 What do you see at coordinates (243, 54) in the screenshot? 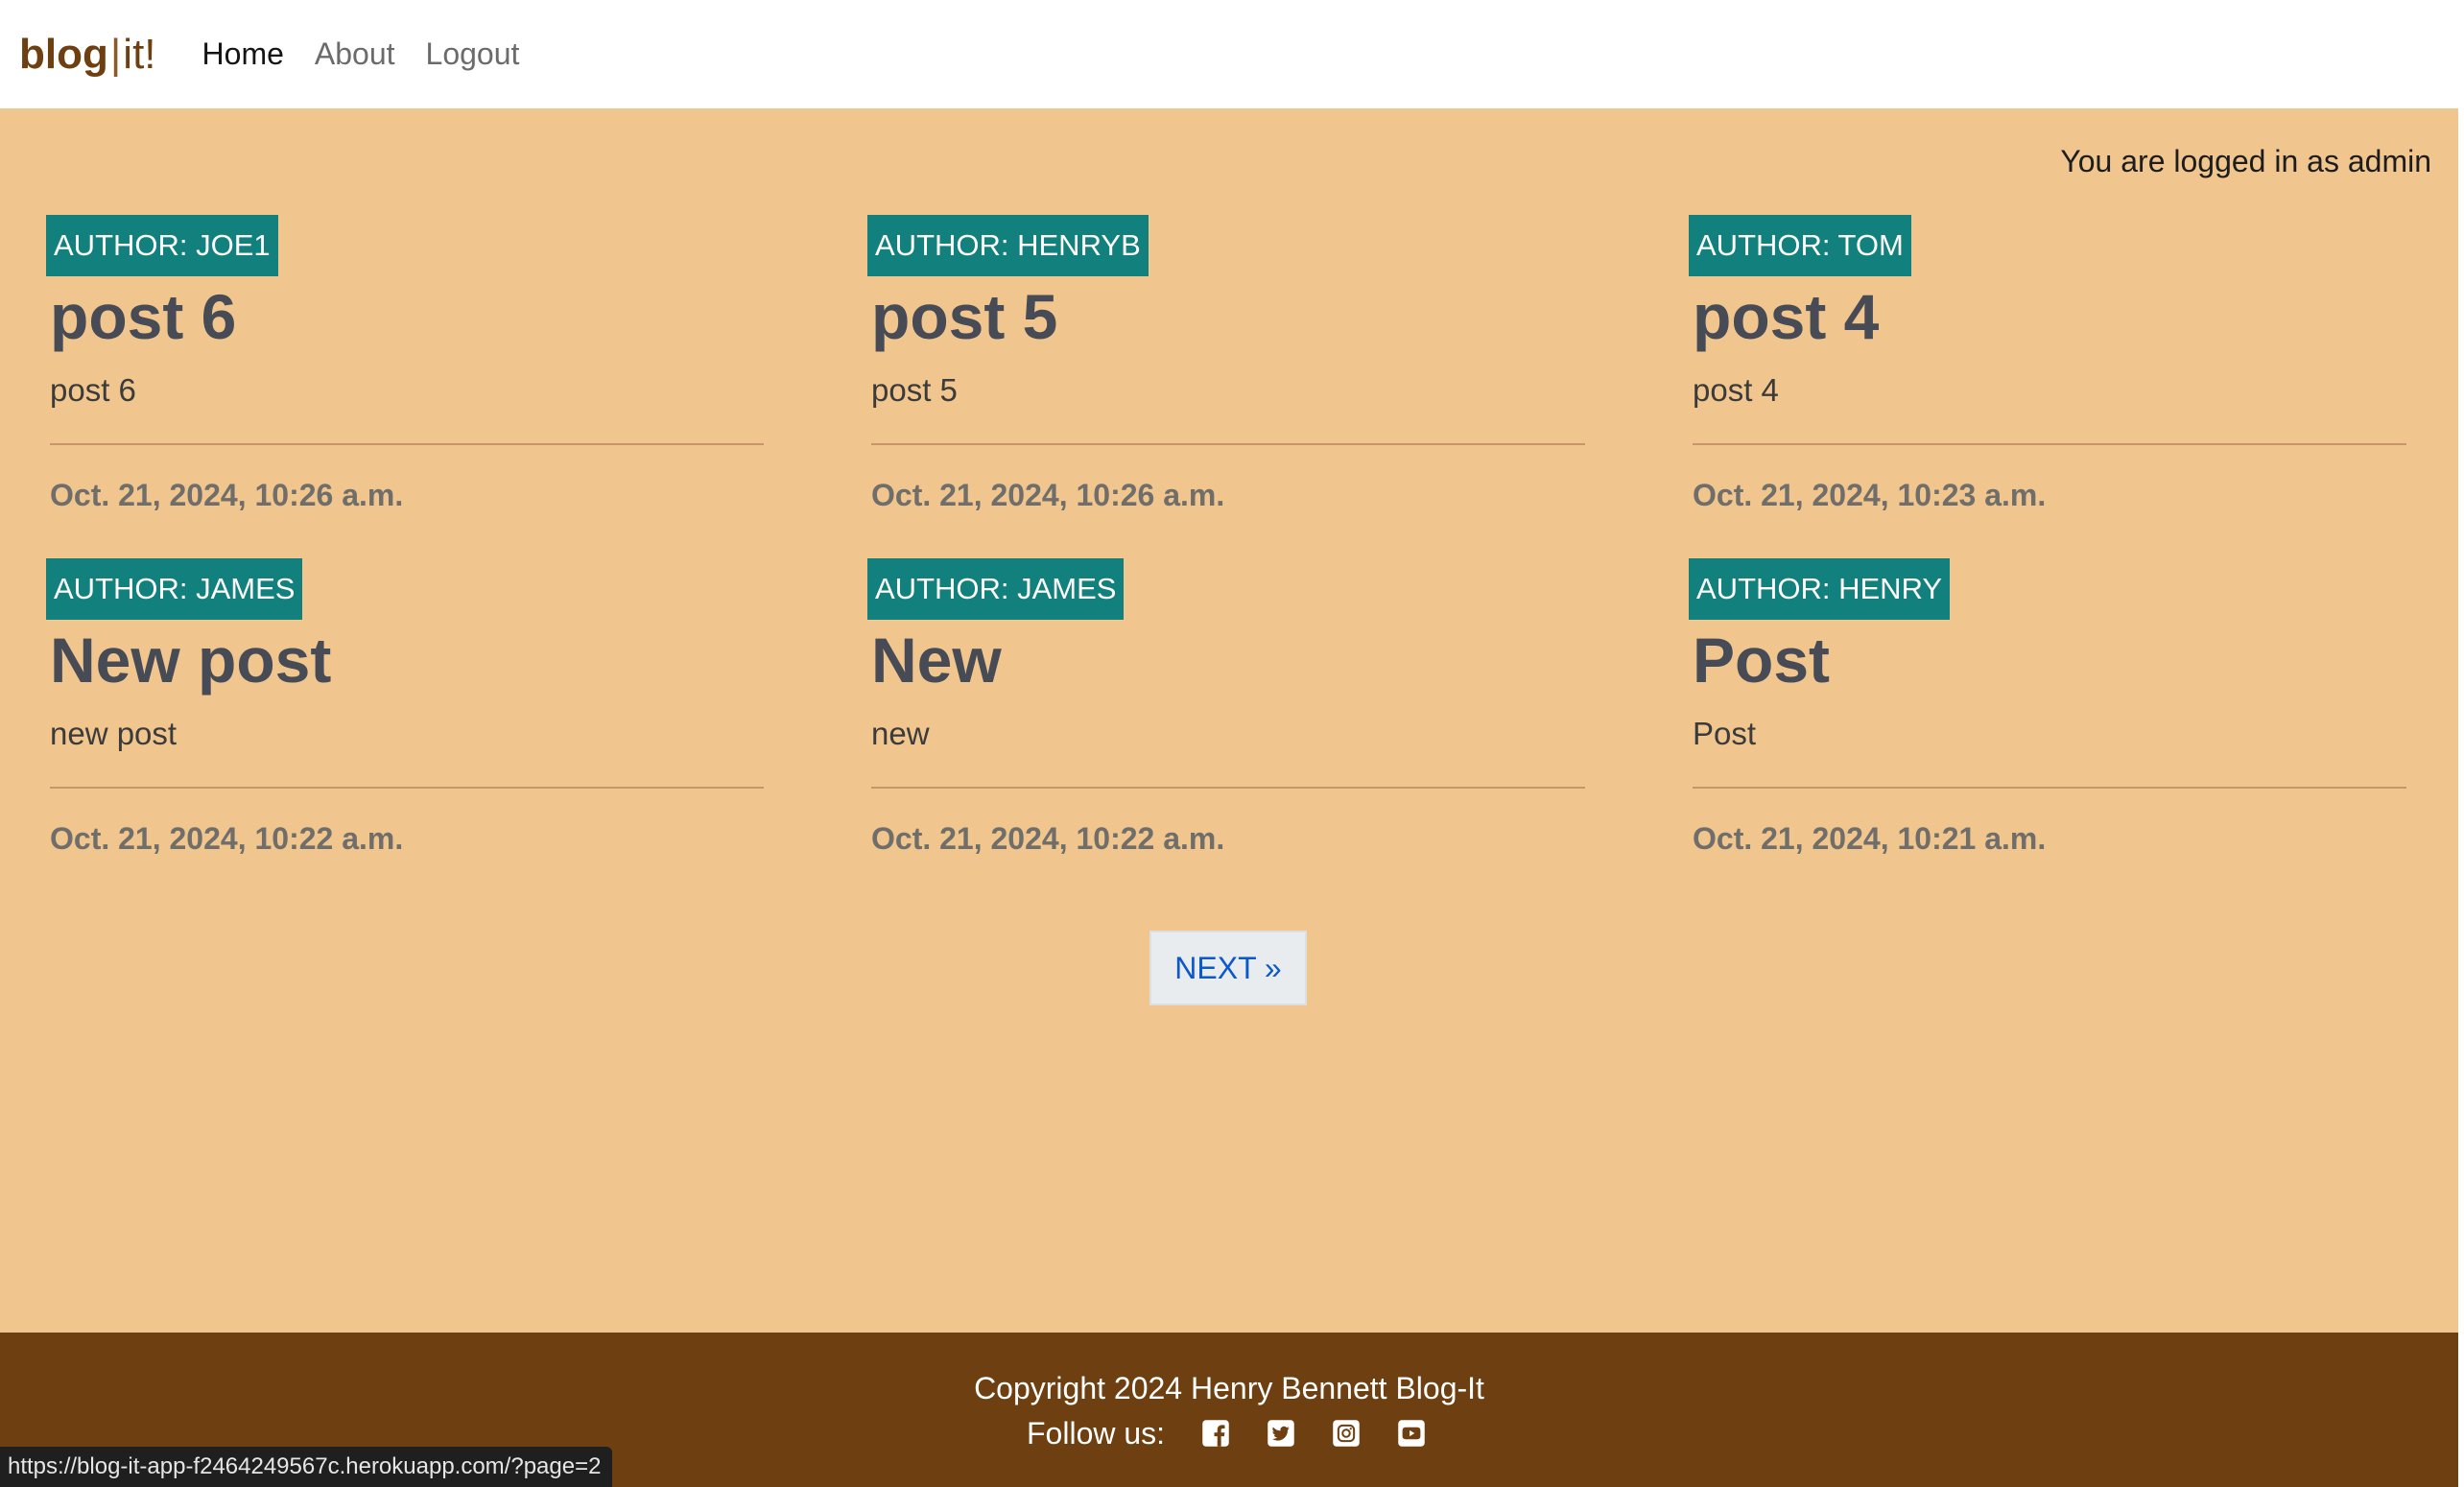
I see `nav-home-link: Home` at bounding box center [243, 54].